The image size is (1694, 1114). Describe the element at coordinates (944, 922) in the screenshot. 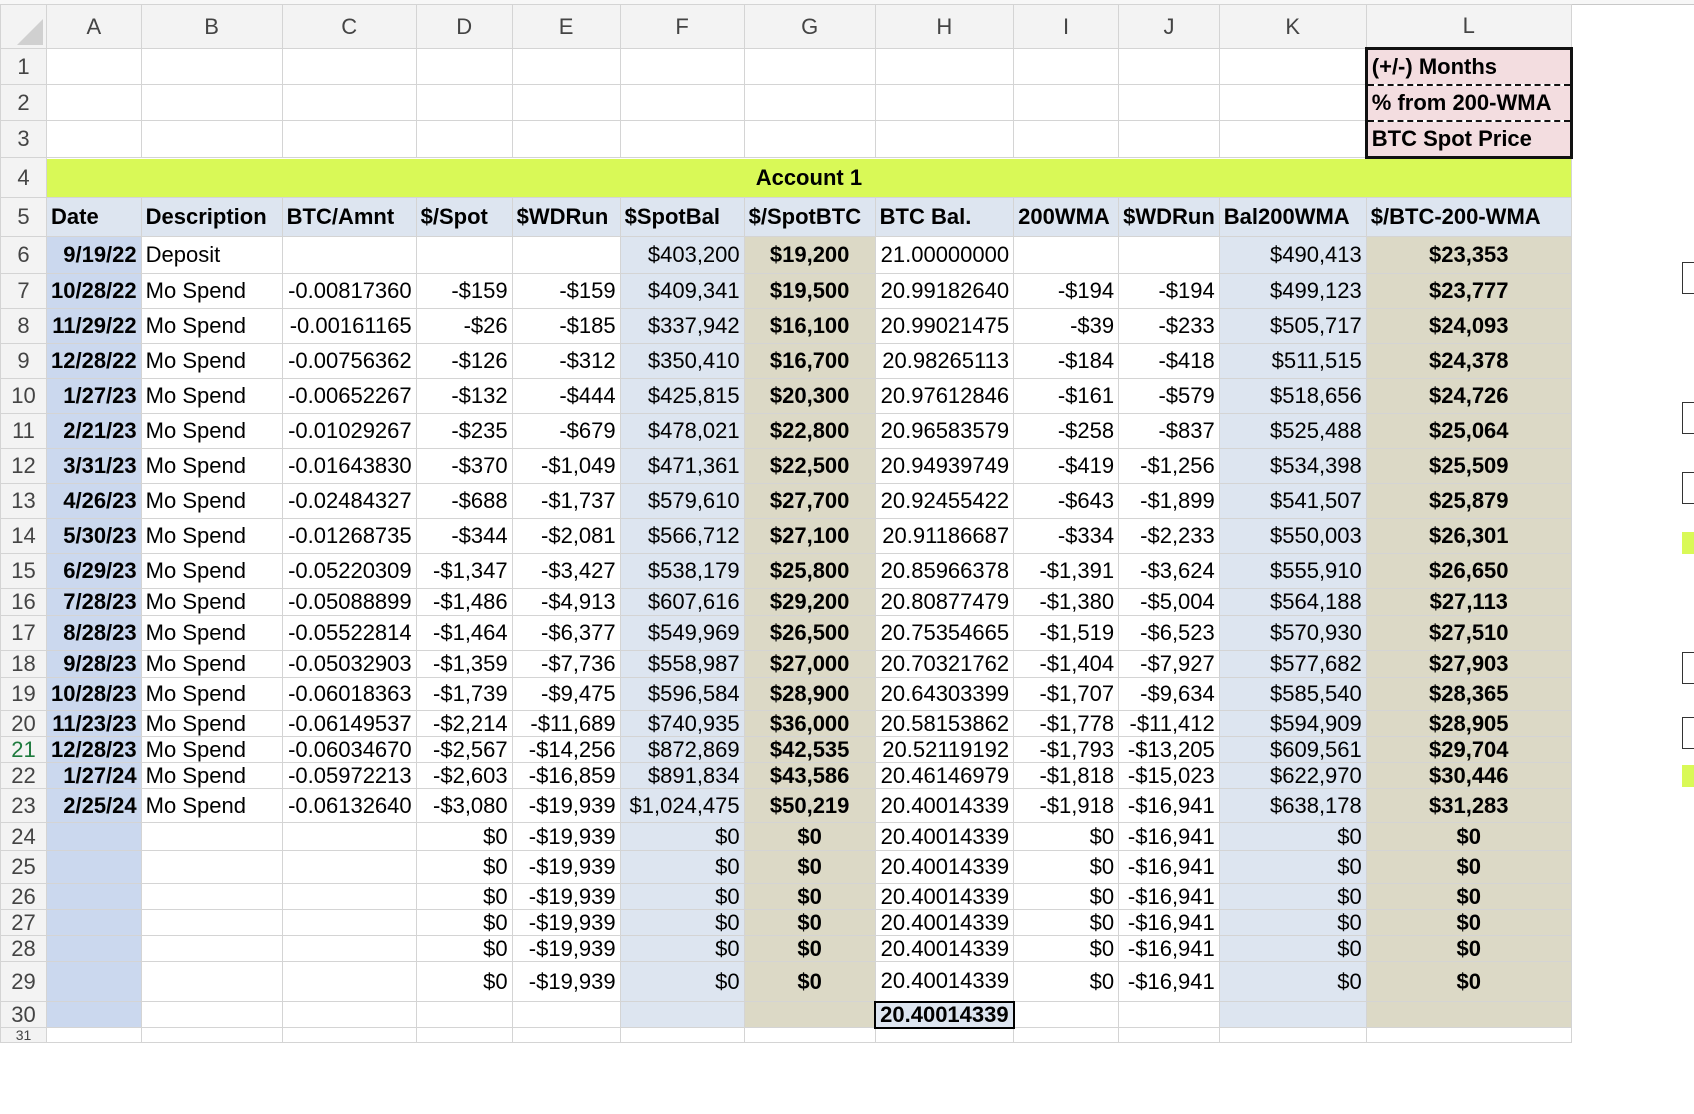

I see `cell: 20.40014339` at that location.